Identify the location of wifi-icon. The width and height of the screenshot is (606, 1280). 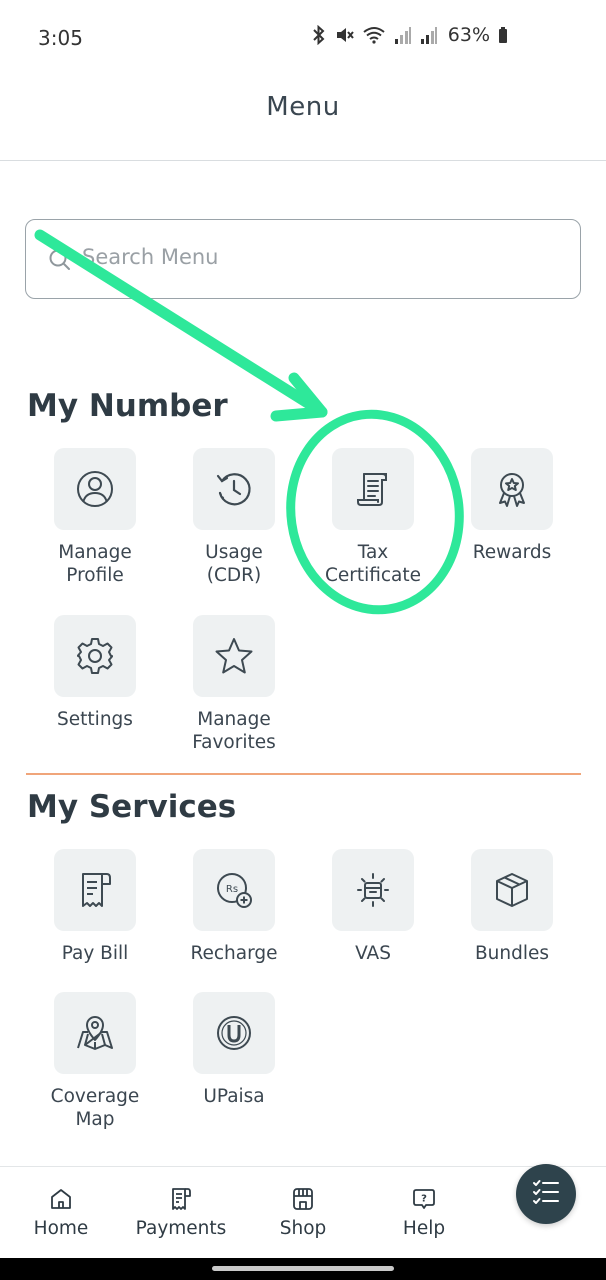
(374, 35).